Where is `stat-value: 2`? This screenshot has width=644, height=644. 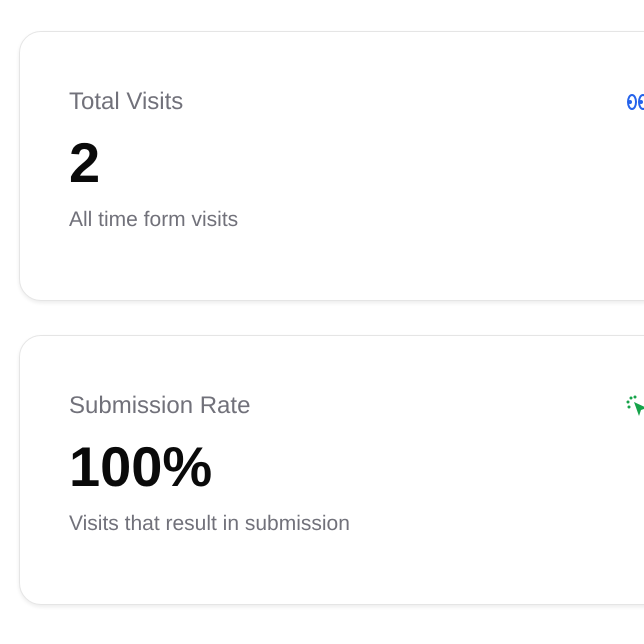
stat-value: 2 is located at coordinates (85, 163).